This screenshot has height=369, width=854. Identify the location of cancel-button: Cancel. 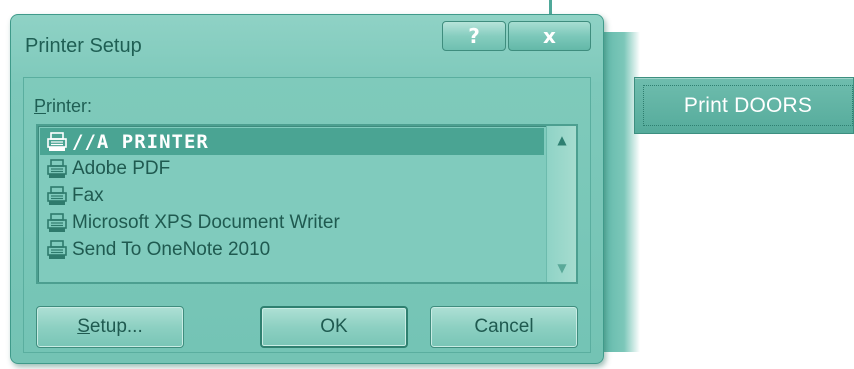
(504, 327).